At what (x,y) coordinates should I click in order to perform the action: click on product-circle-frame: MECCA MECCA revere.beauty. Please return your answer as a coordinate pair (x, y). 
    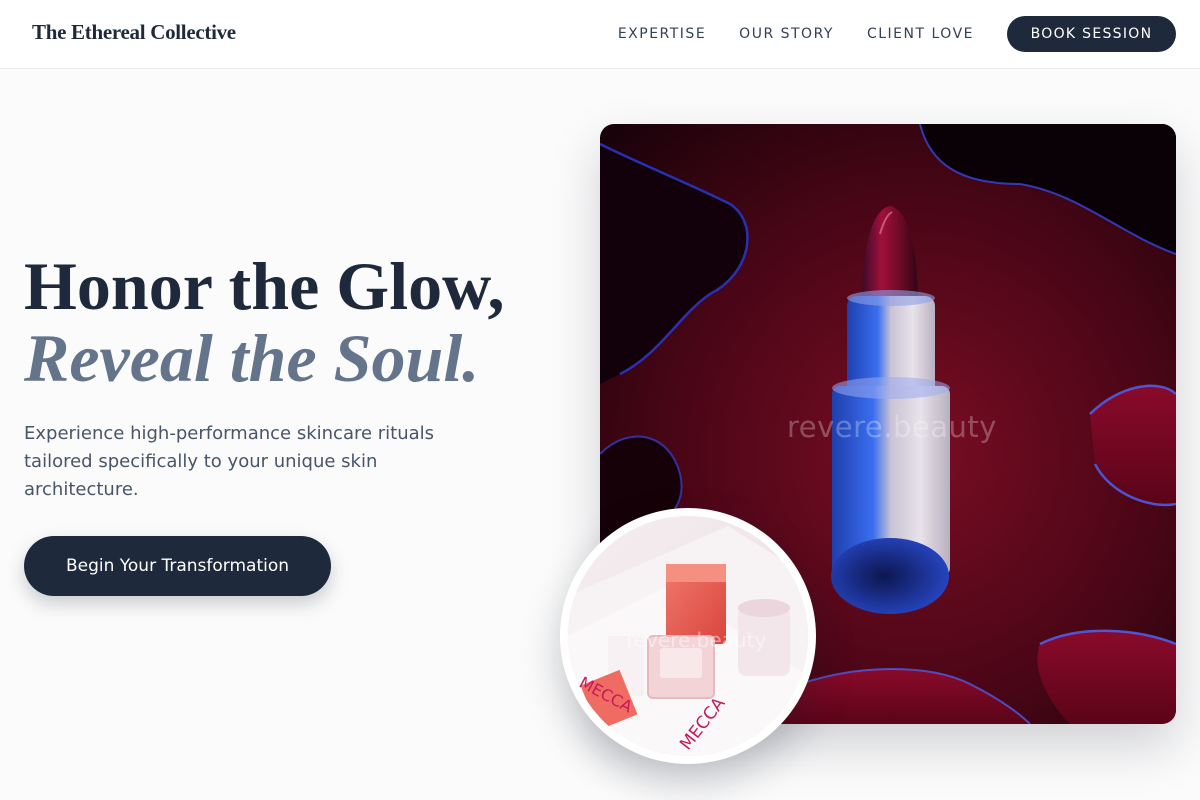
    Looking at the image, I should click on (688, 636).